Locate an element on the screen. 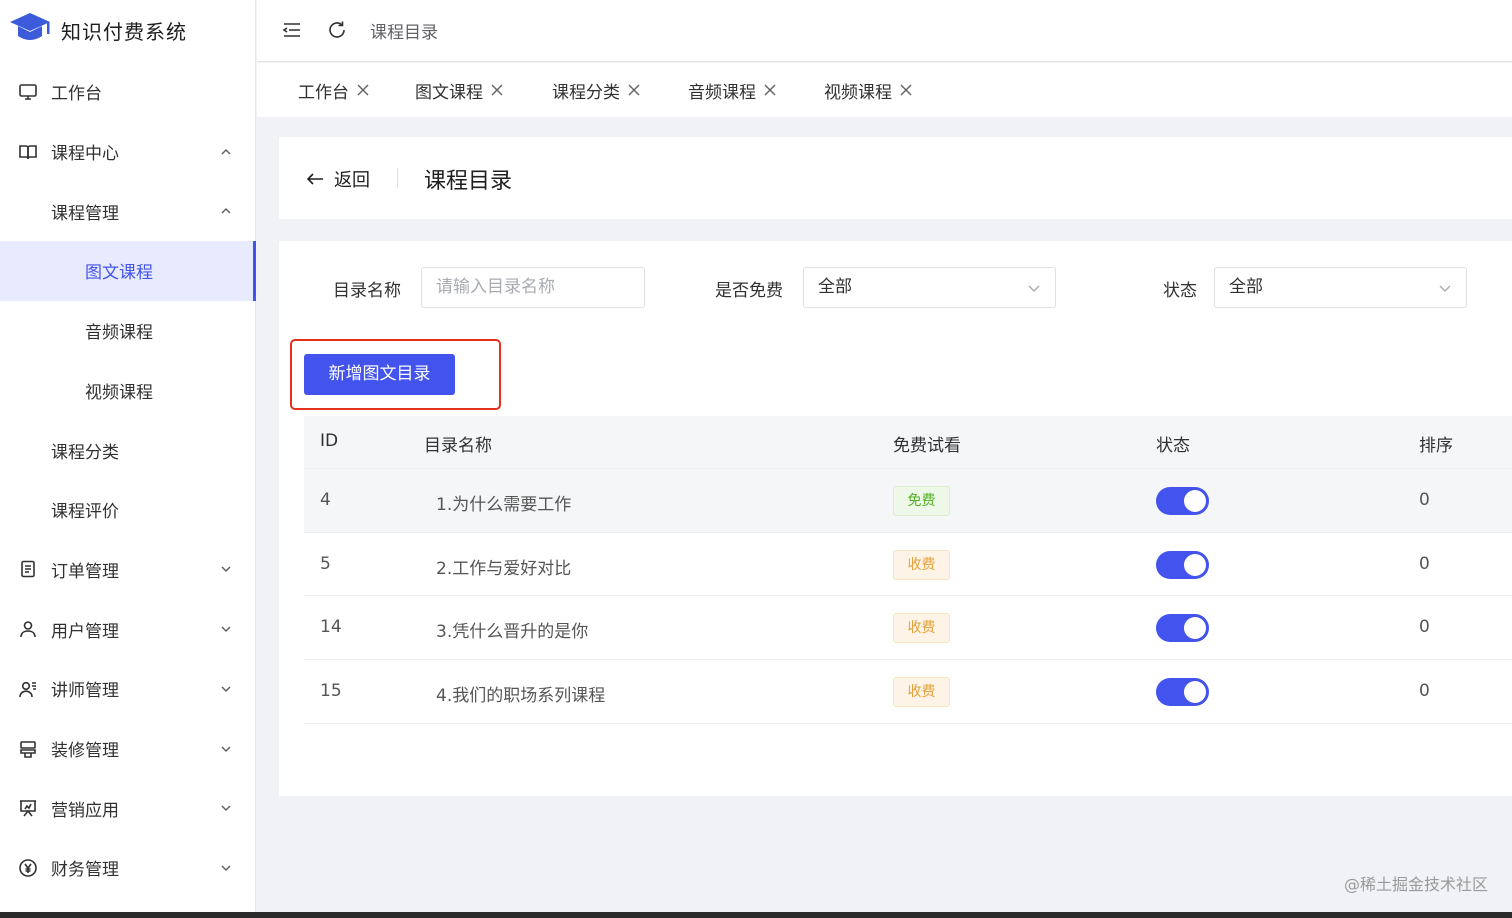  paid-tag: 收费 is located at coordinates (921, 692).